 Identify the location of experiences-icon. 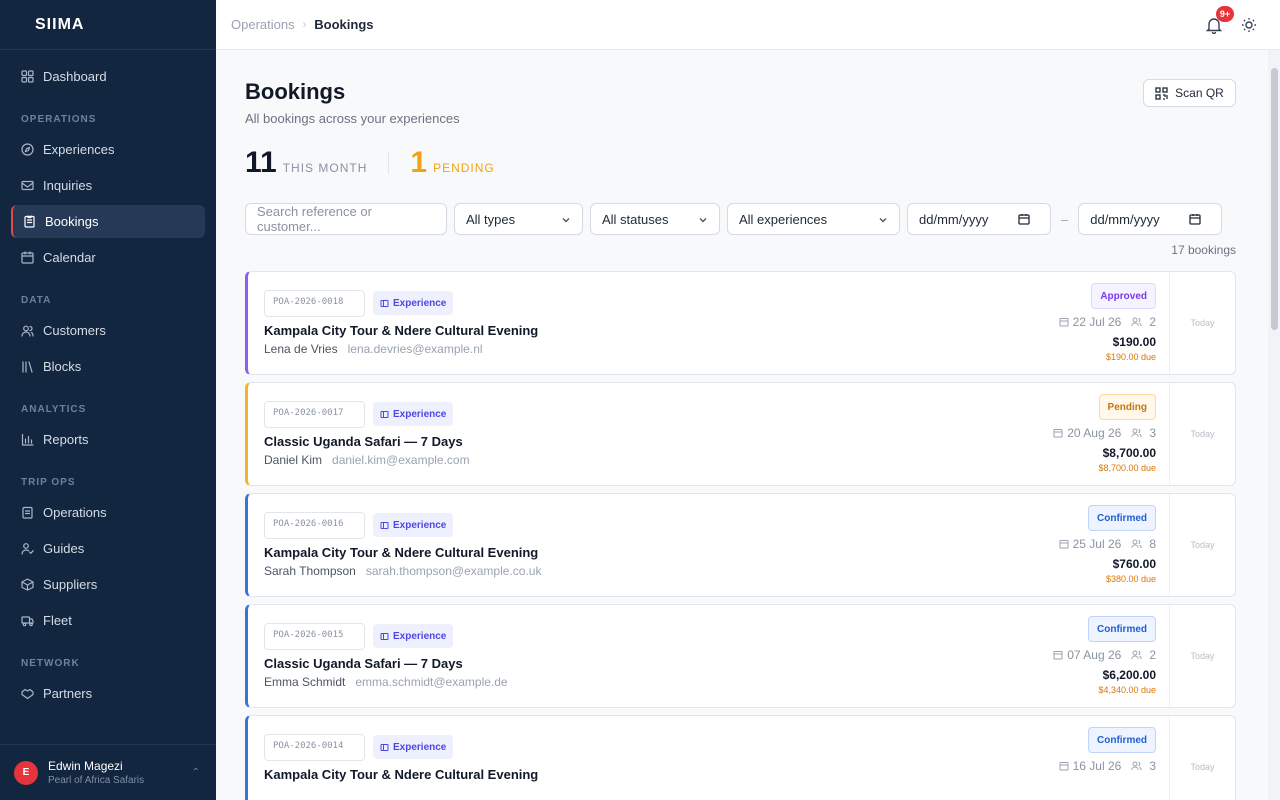
(27, 149).